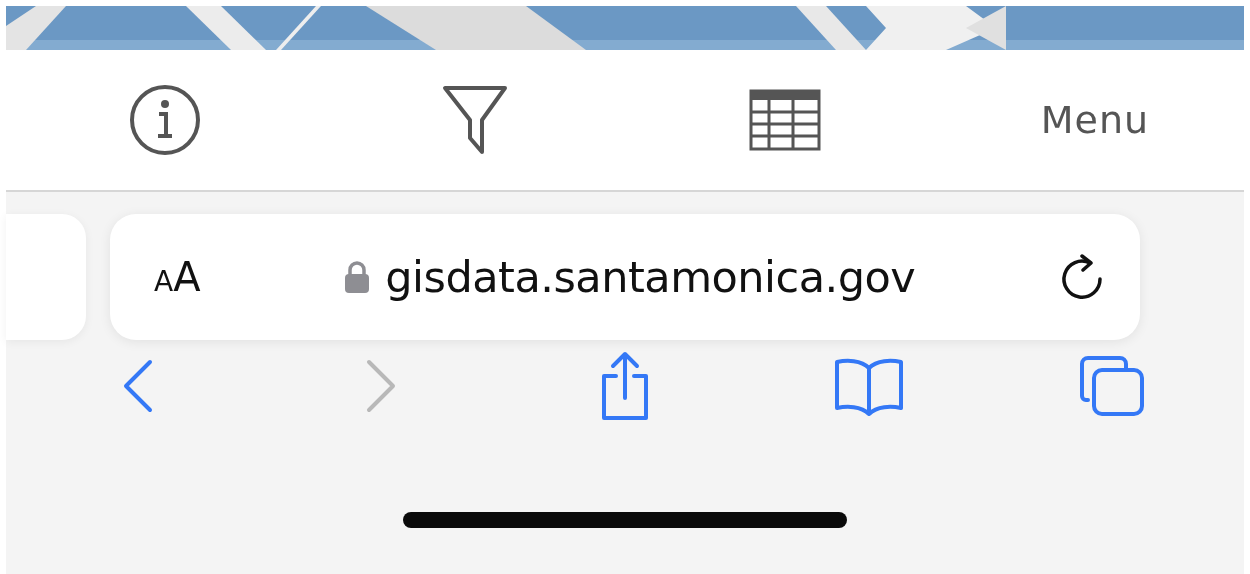  I want to click on info-icon, so click(165, 120).